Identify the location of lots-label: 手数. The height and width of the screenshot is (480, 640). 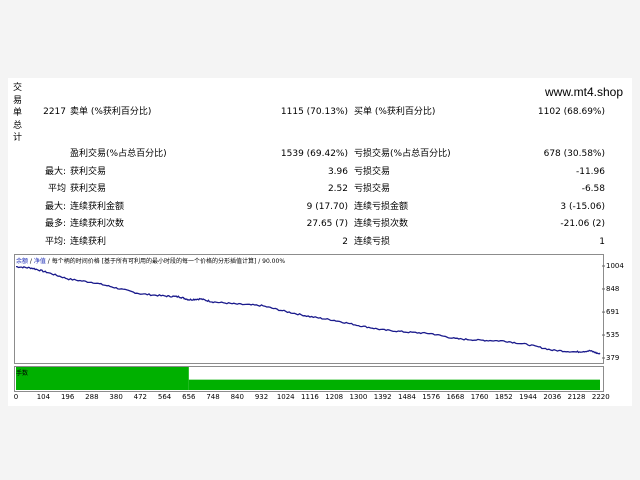
(22, 373).